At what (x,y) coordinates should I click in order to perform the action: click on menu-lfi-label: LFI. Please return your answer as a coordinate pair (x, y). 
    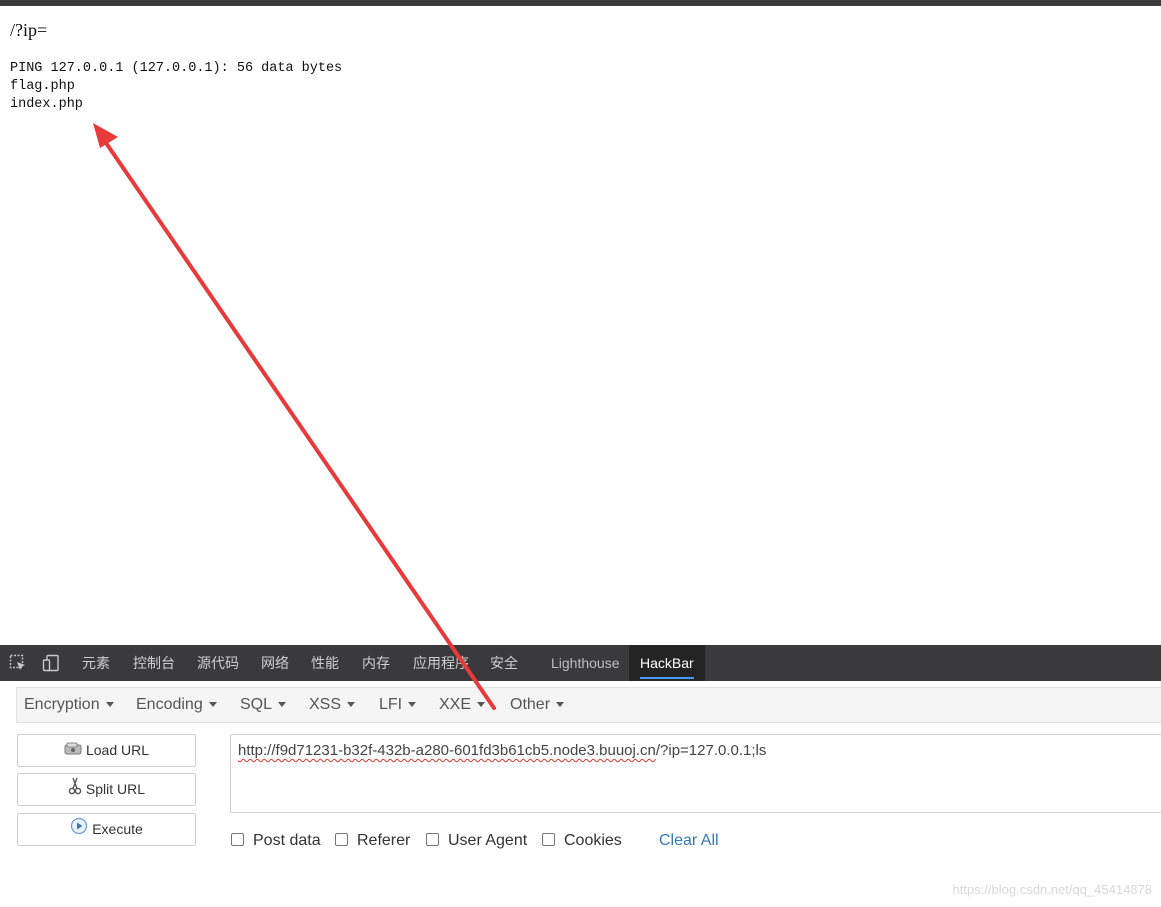
    Looking at the image, I should click on (391, 704).